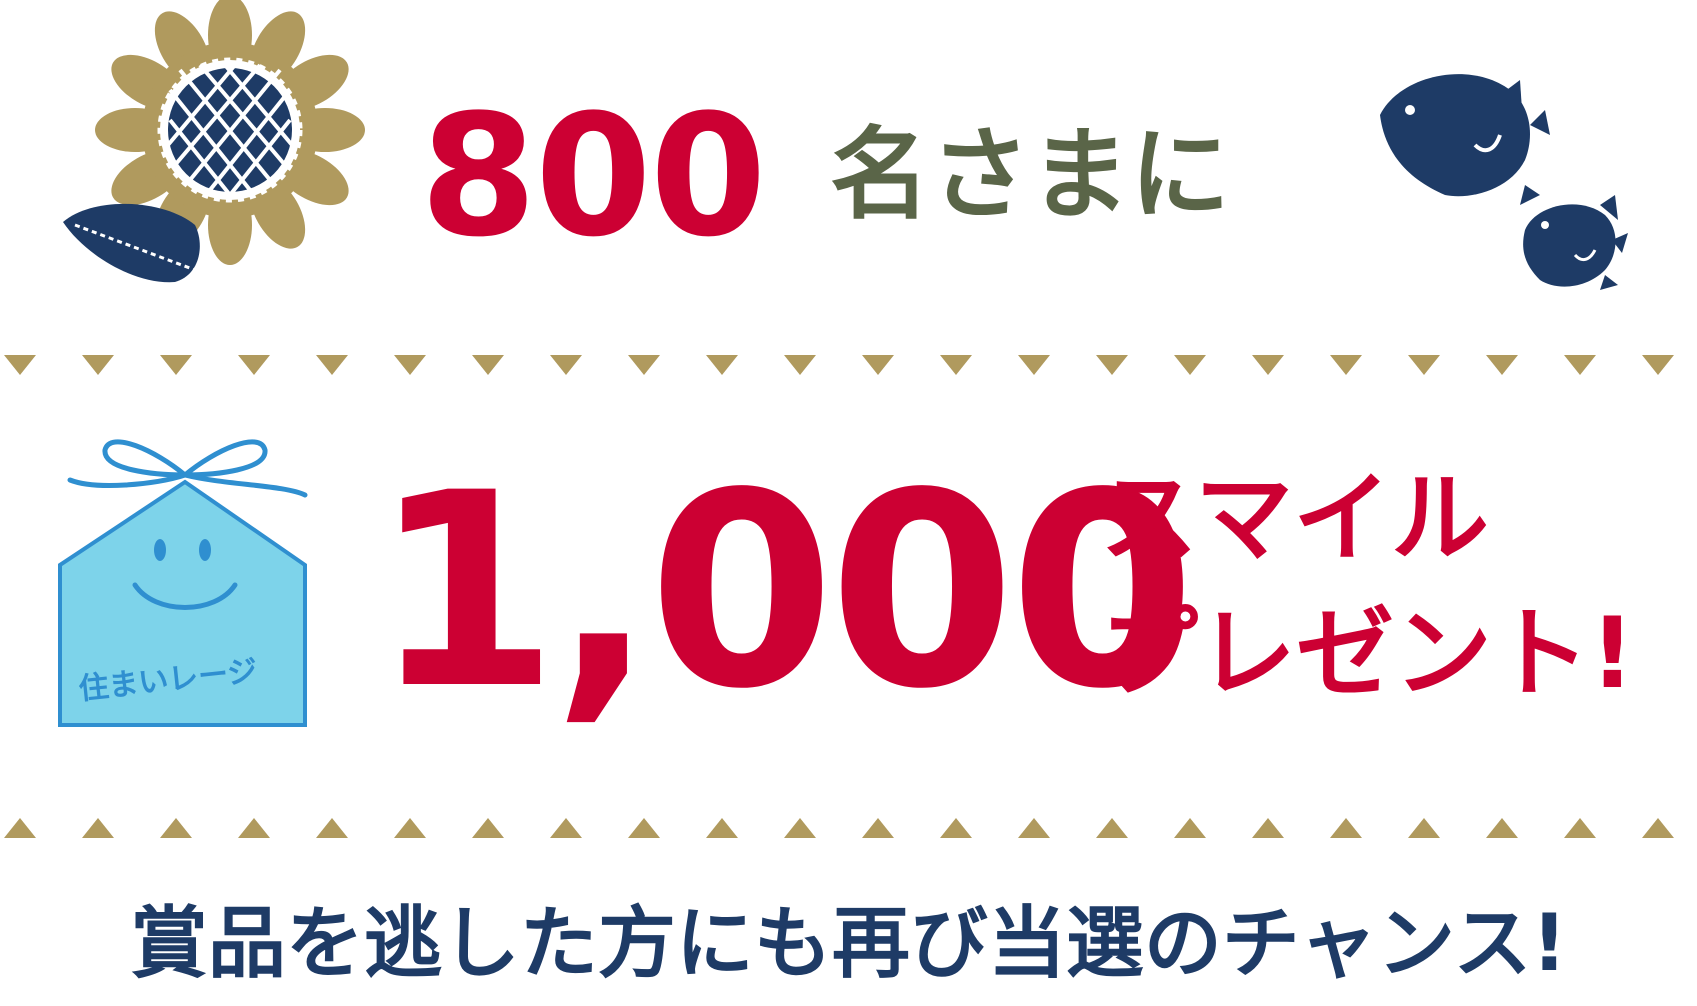 The width and height of the screenshot is (1697, 1006). Describe the element at coordinates (839, 828) in the screenshot. I see `bottom-divider` at that location.